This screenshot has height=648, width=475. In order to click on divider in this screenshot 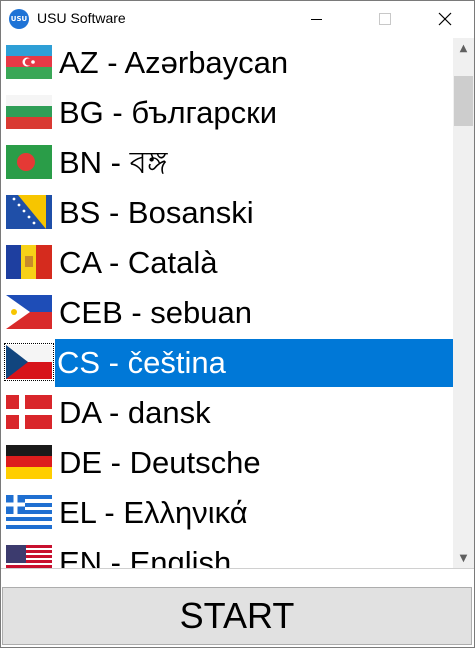, I will do `click(237, 568)`.